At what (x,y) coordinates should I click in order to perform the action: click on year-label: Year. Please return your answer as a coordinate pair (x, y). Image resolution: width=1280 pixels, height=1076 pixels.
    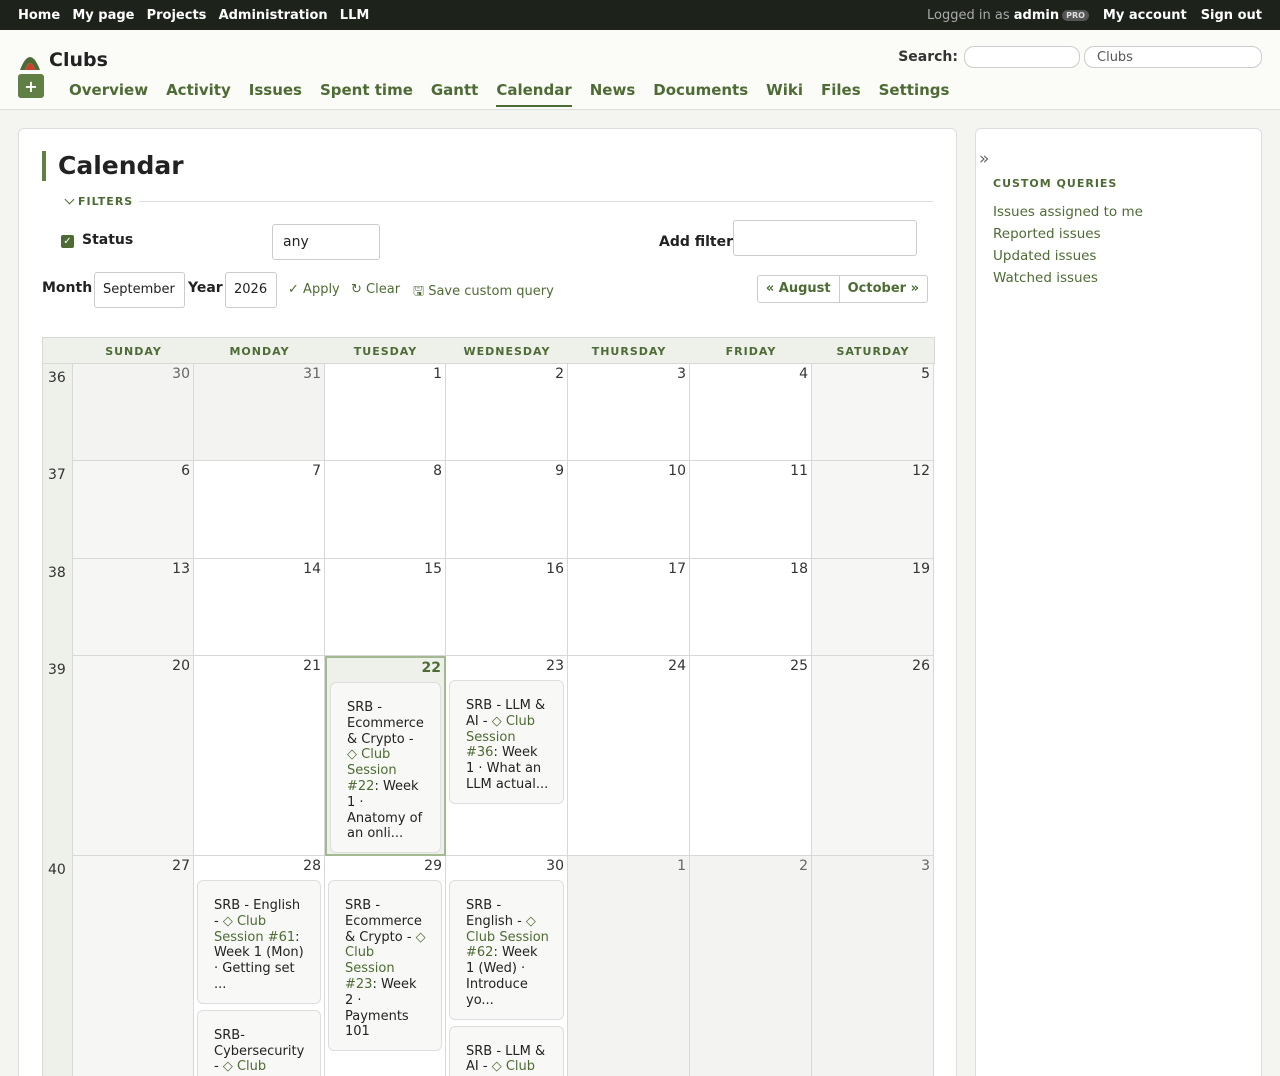
    Looking at the image, I should click on (205, 288).